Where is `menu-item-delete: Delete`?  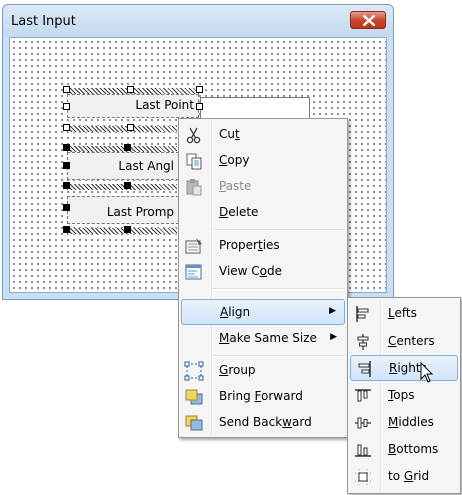
menu-item-delete: Delete is located at coordinates (263, 213).